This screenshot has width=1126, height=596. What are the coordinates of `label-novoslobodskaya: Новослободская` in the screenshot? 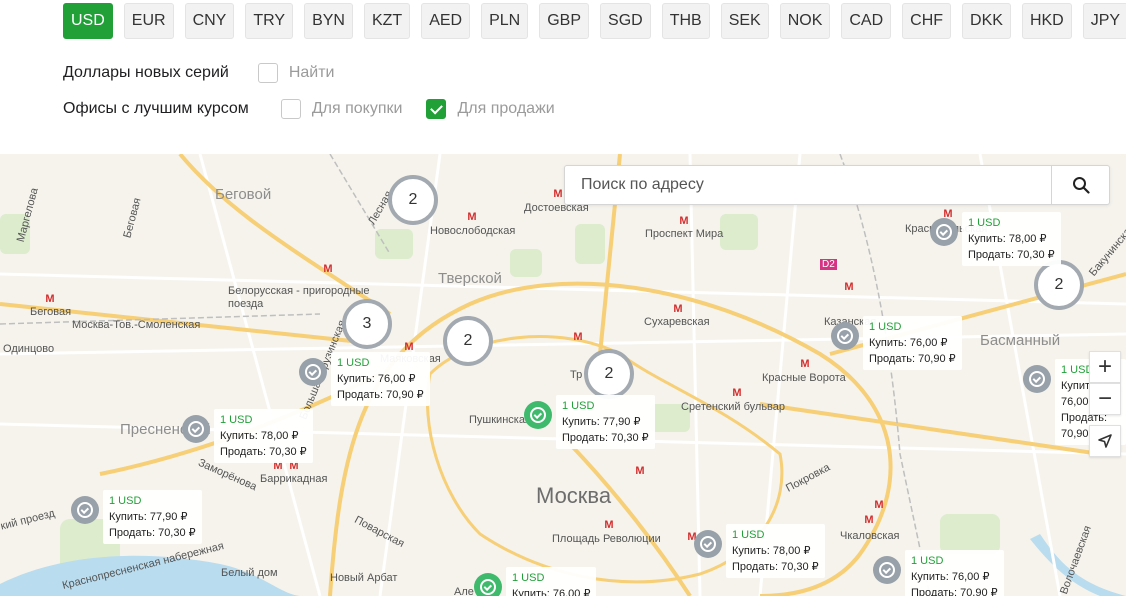 It's located at (473, 231).